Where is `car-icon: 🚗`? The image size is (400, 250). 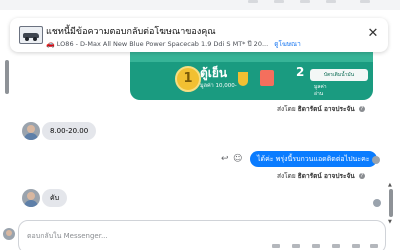 car-icon: 🚗 is located at coordinates (50, 44).